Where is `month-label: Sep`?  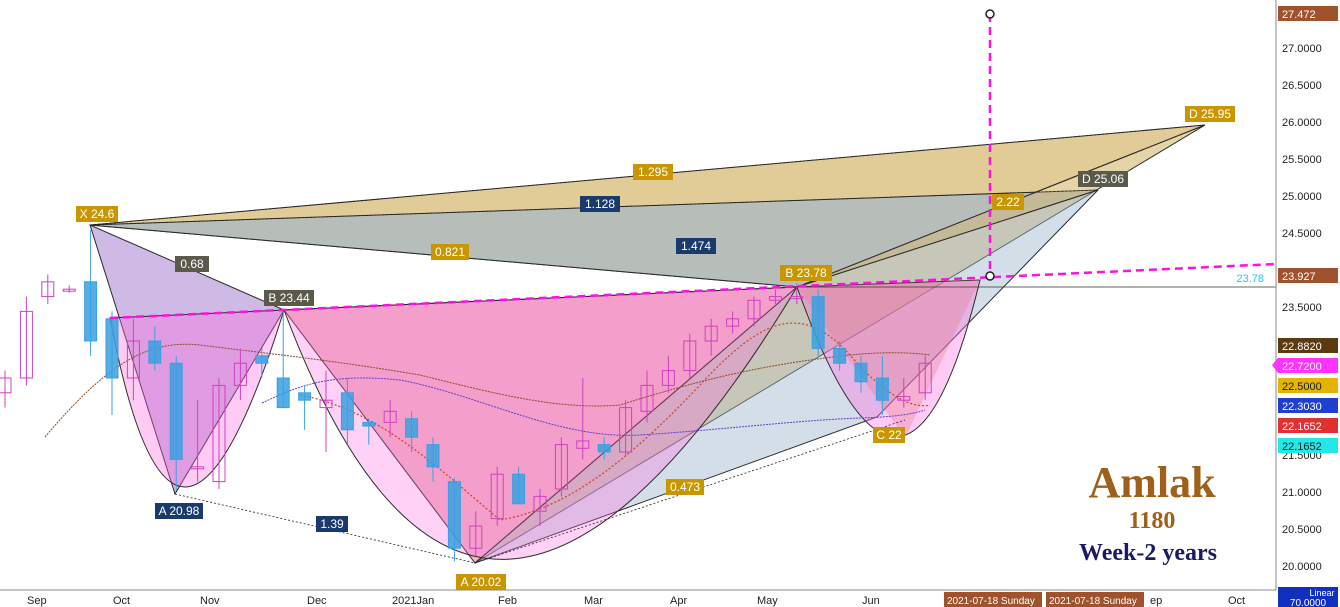
month-label: Sep is located at coordinates (37, 601).